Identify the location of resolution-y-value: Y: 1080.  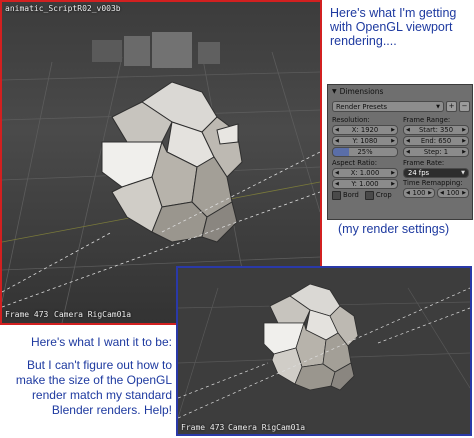
(365, 141).